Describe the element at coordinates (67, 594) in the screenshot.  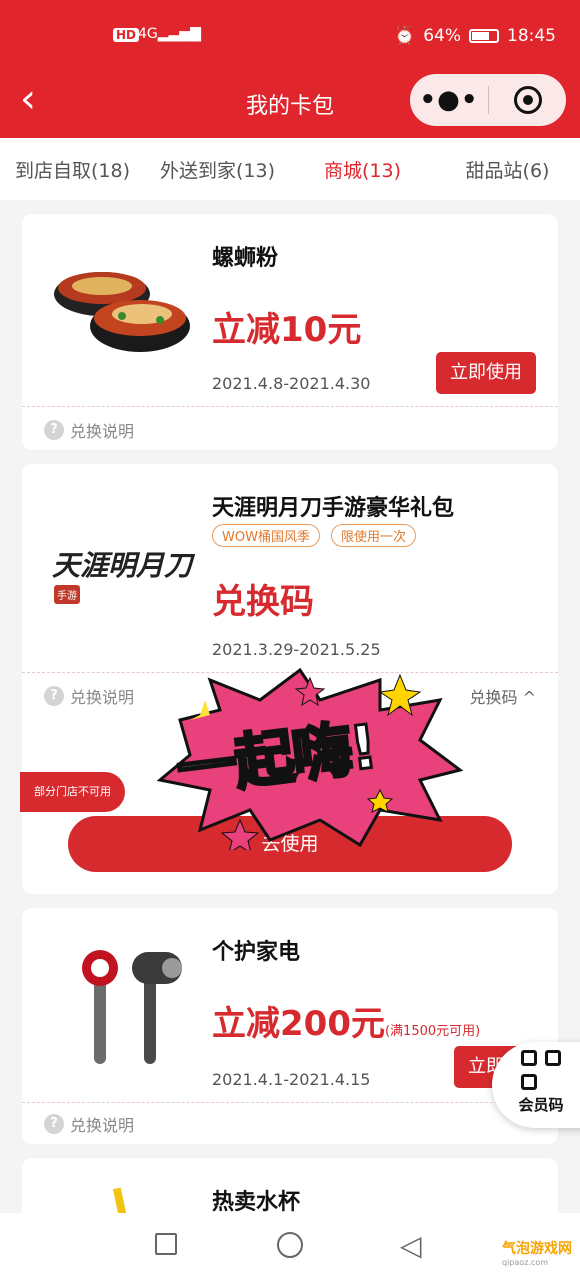
I see `game-logo-badge: 手游` at that location.